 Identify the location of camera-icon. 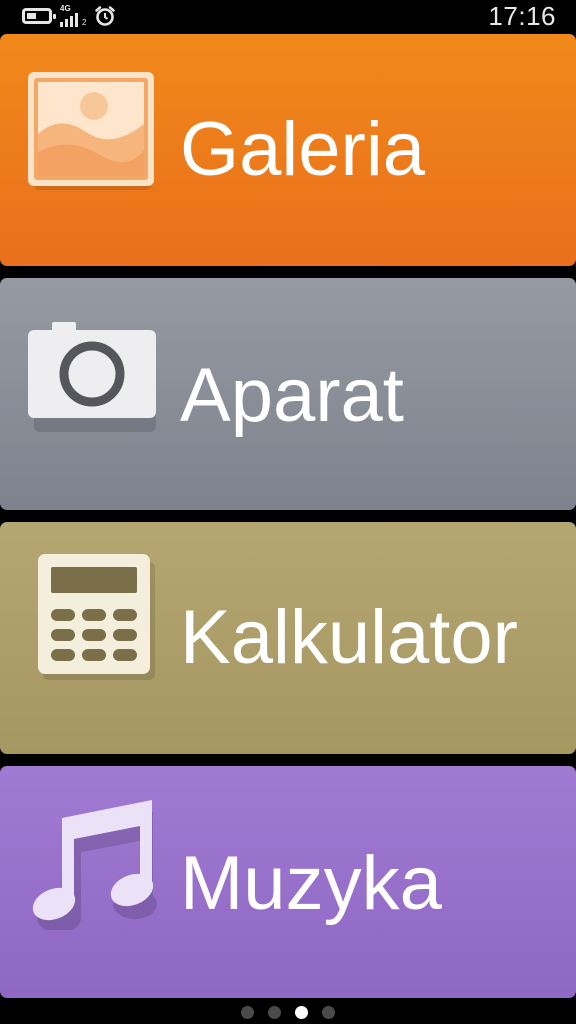
(92, 377).